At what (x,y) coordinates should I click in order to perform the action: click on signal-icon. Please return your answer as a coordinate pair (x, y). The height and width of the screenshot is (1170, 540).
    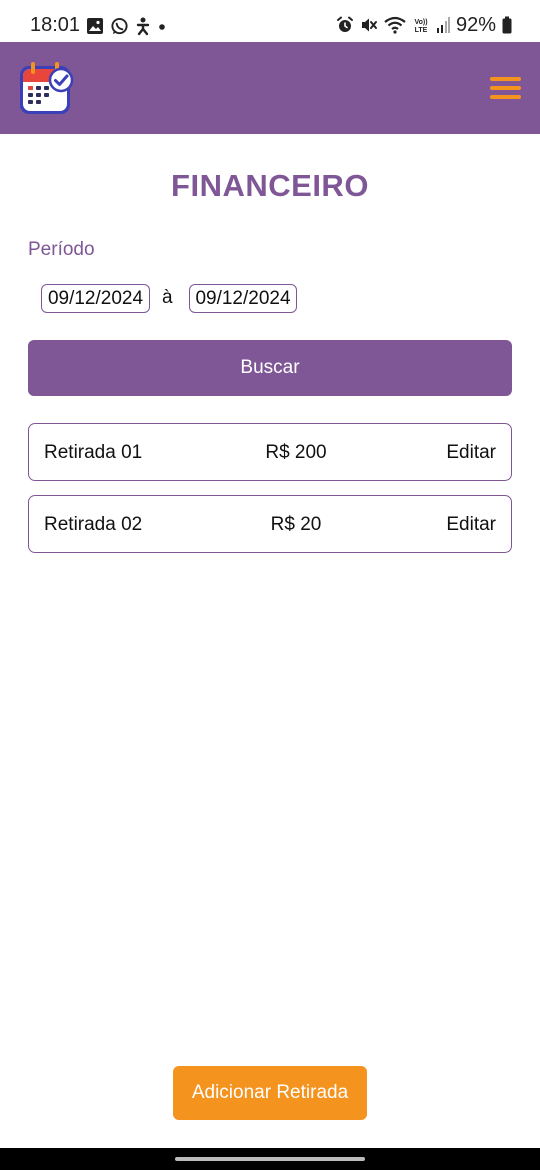
    Looking at the image, I should click on (443, 25).